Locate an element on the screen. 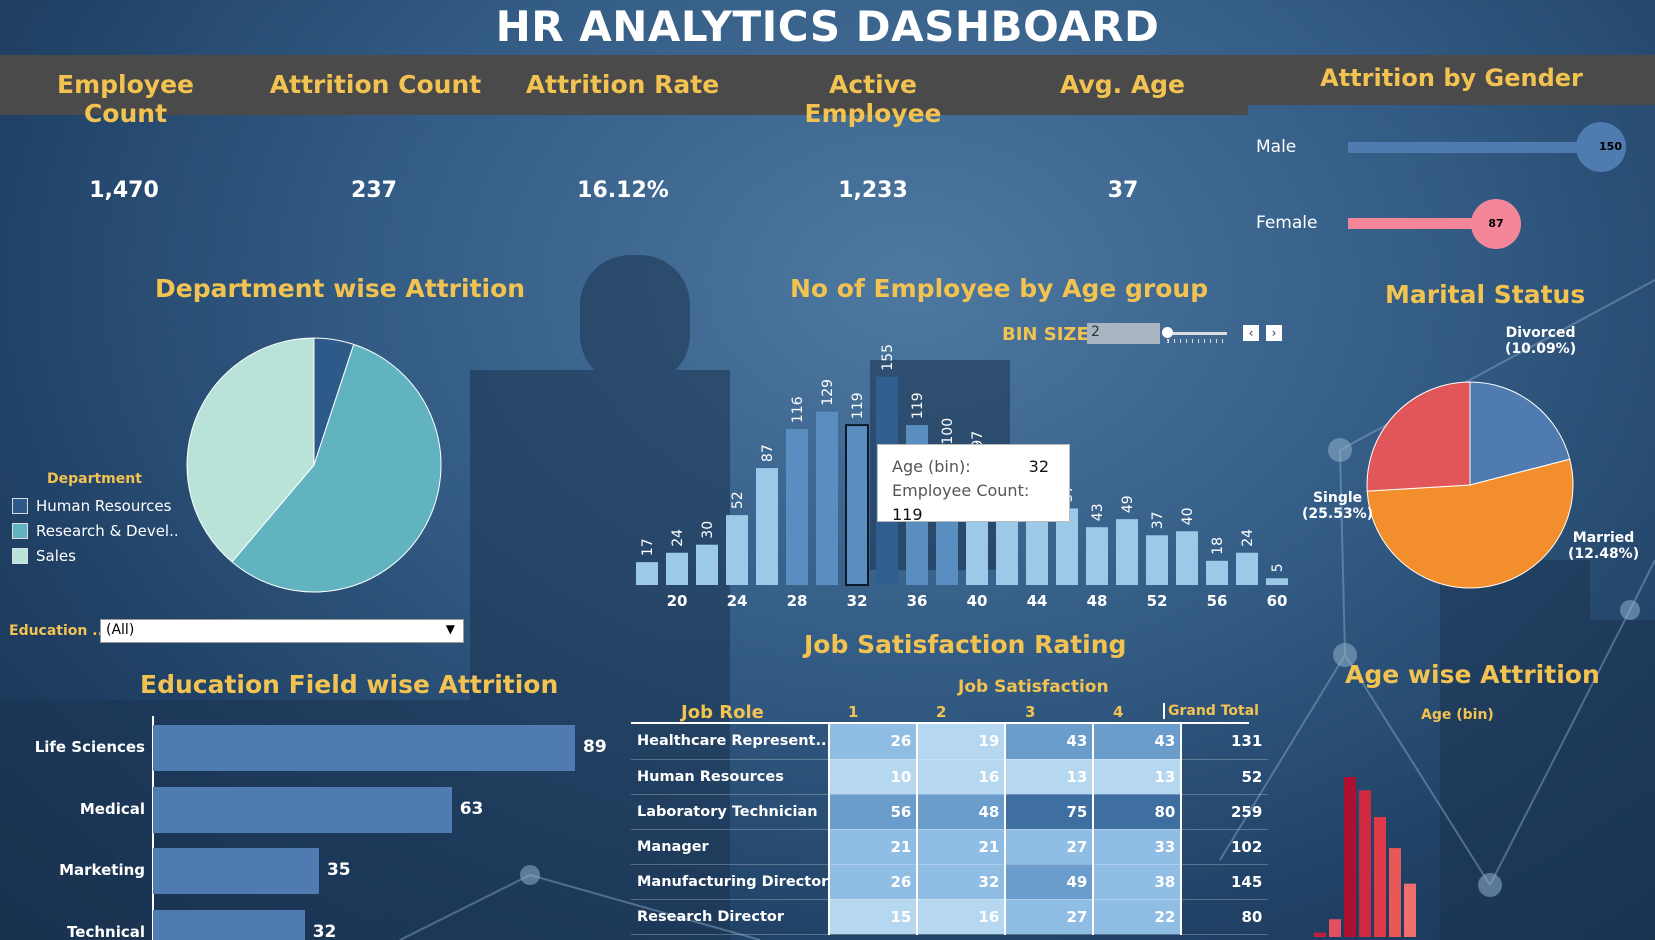 Image resolution: width=1655 pixels, height=940 pixels. age-attrition-chart is located at coordinates (1390, 835).